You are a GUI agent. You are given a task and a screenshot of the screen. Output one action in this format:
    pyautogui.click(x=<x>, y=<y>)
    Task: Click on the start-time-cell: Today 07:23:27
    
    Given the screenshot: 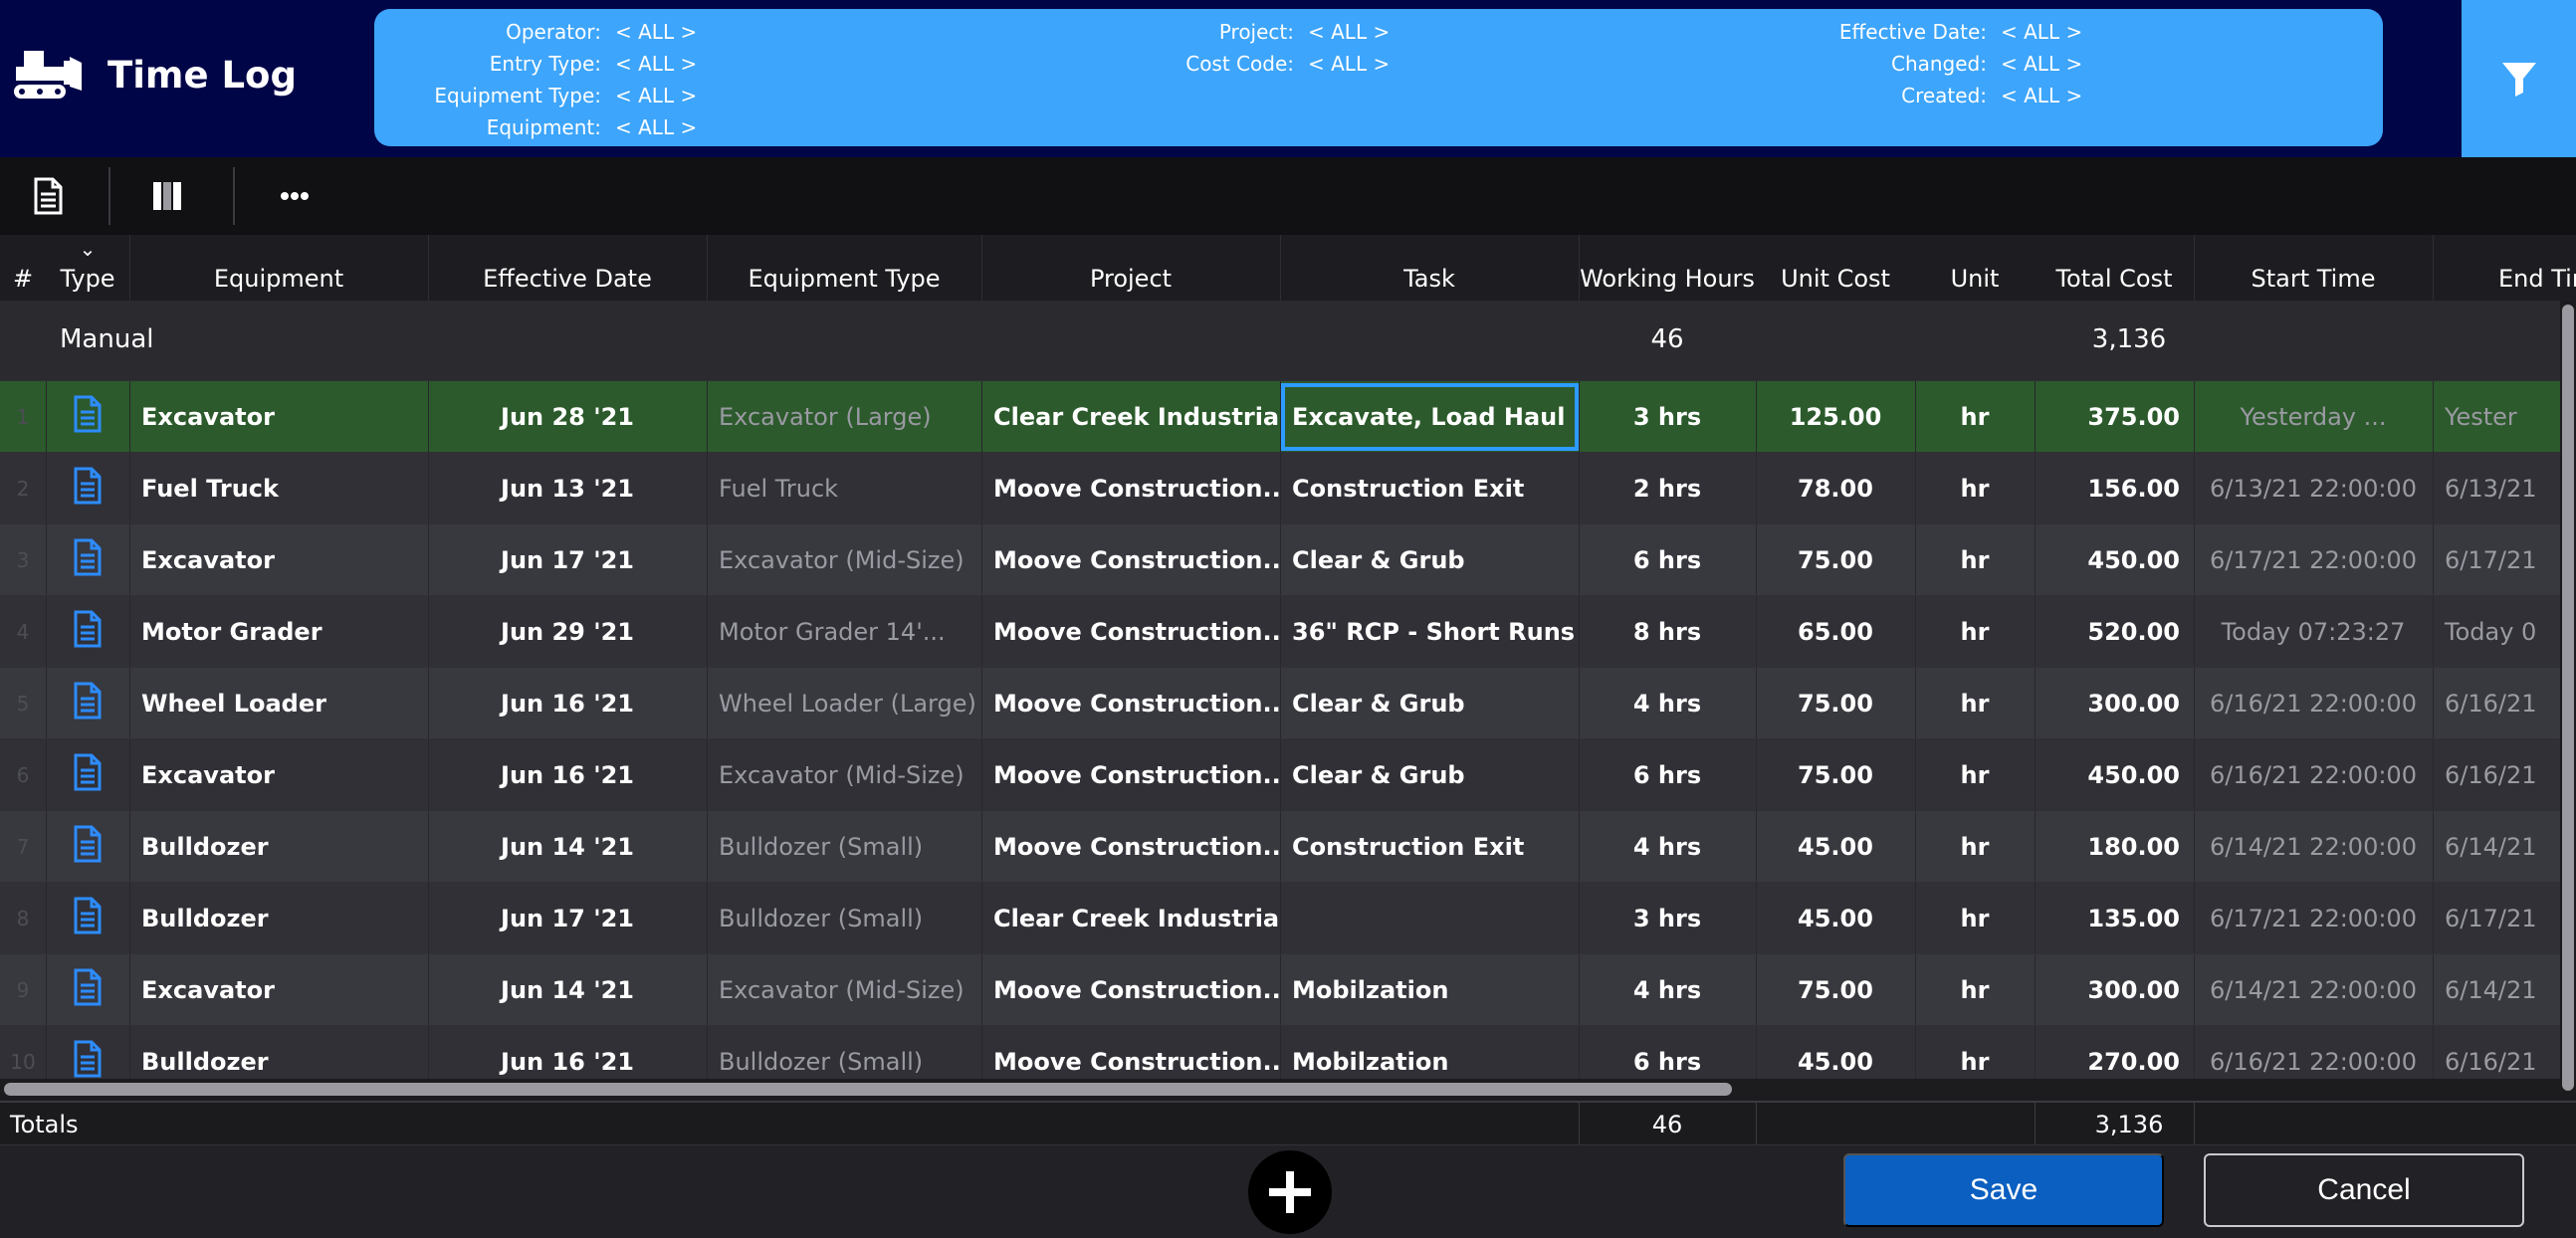 What is the action you would take?
    pyautogui.click(x=2313, y=631)
    